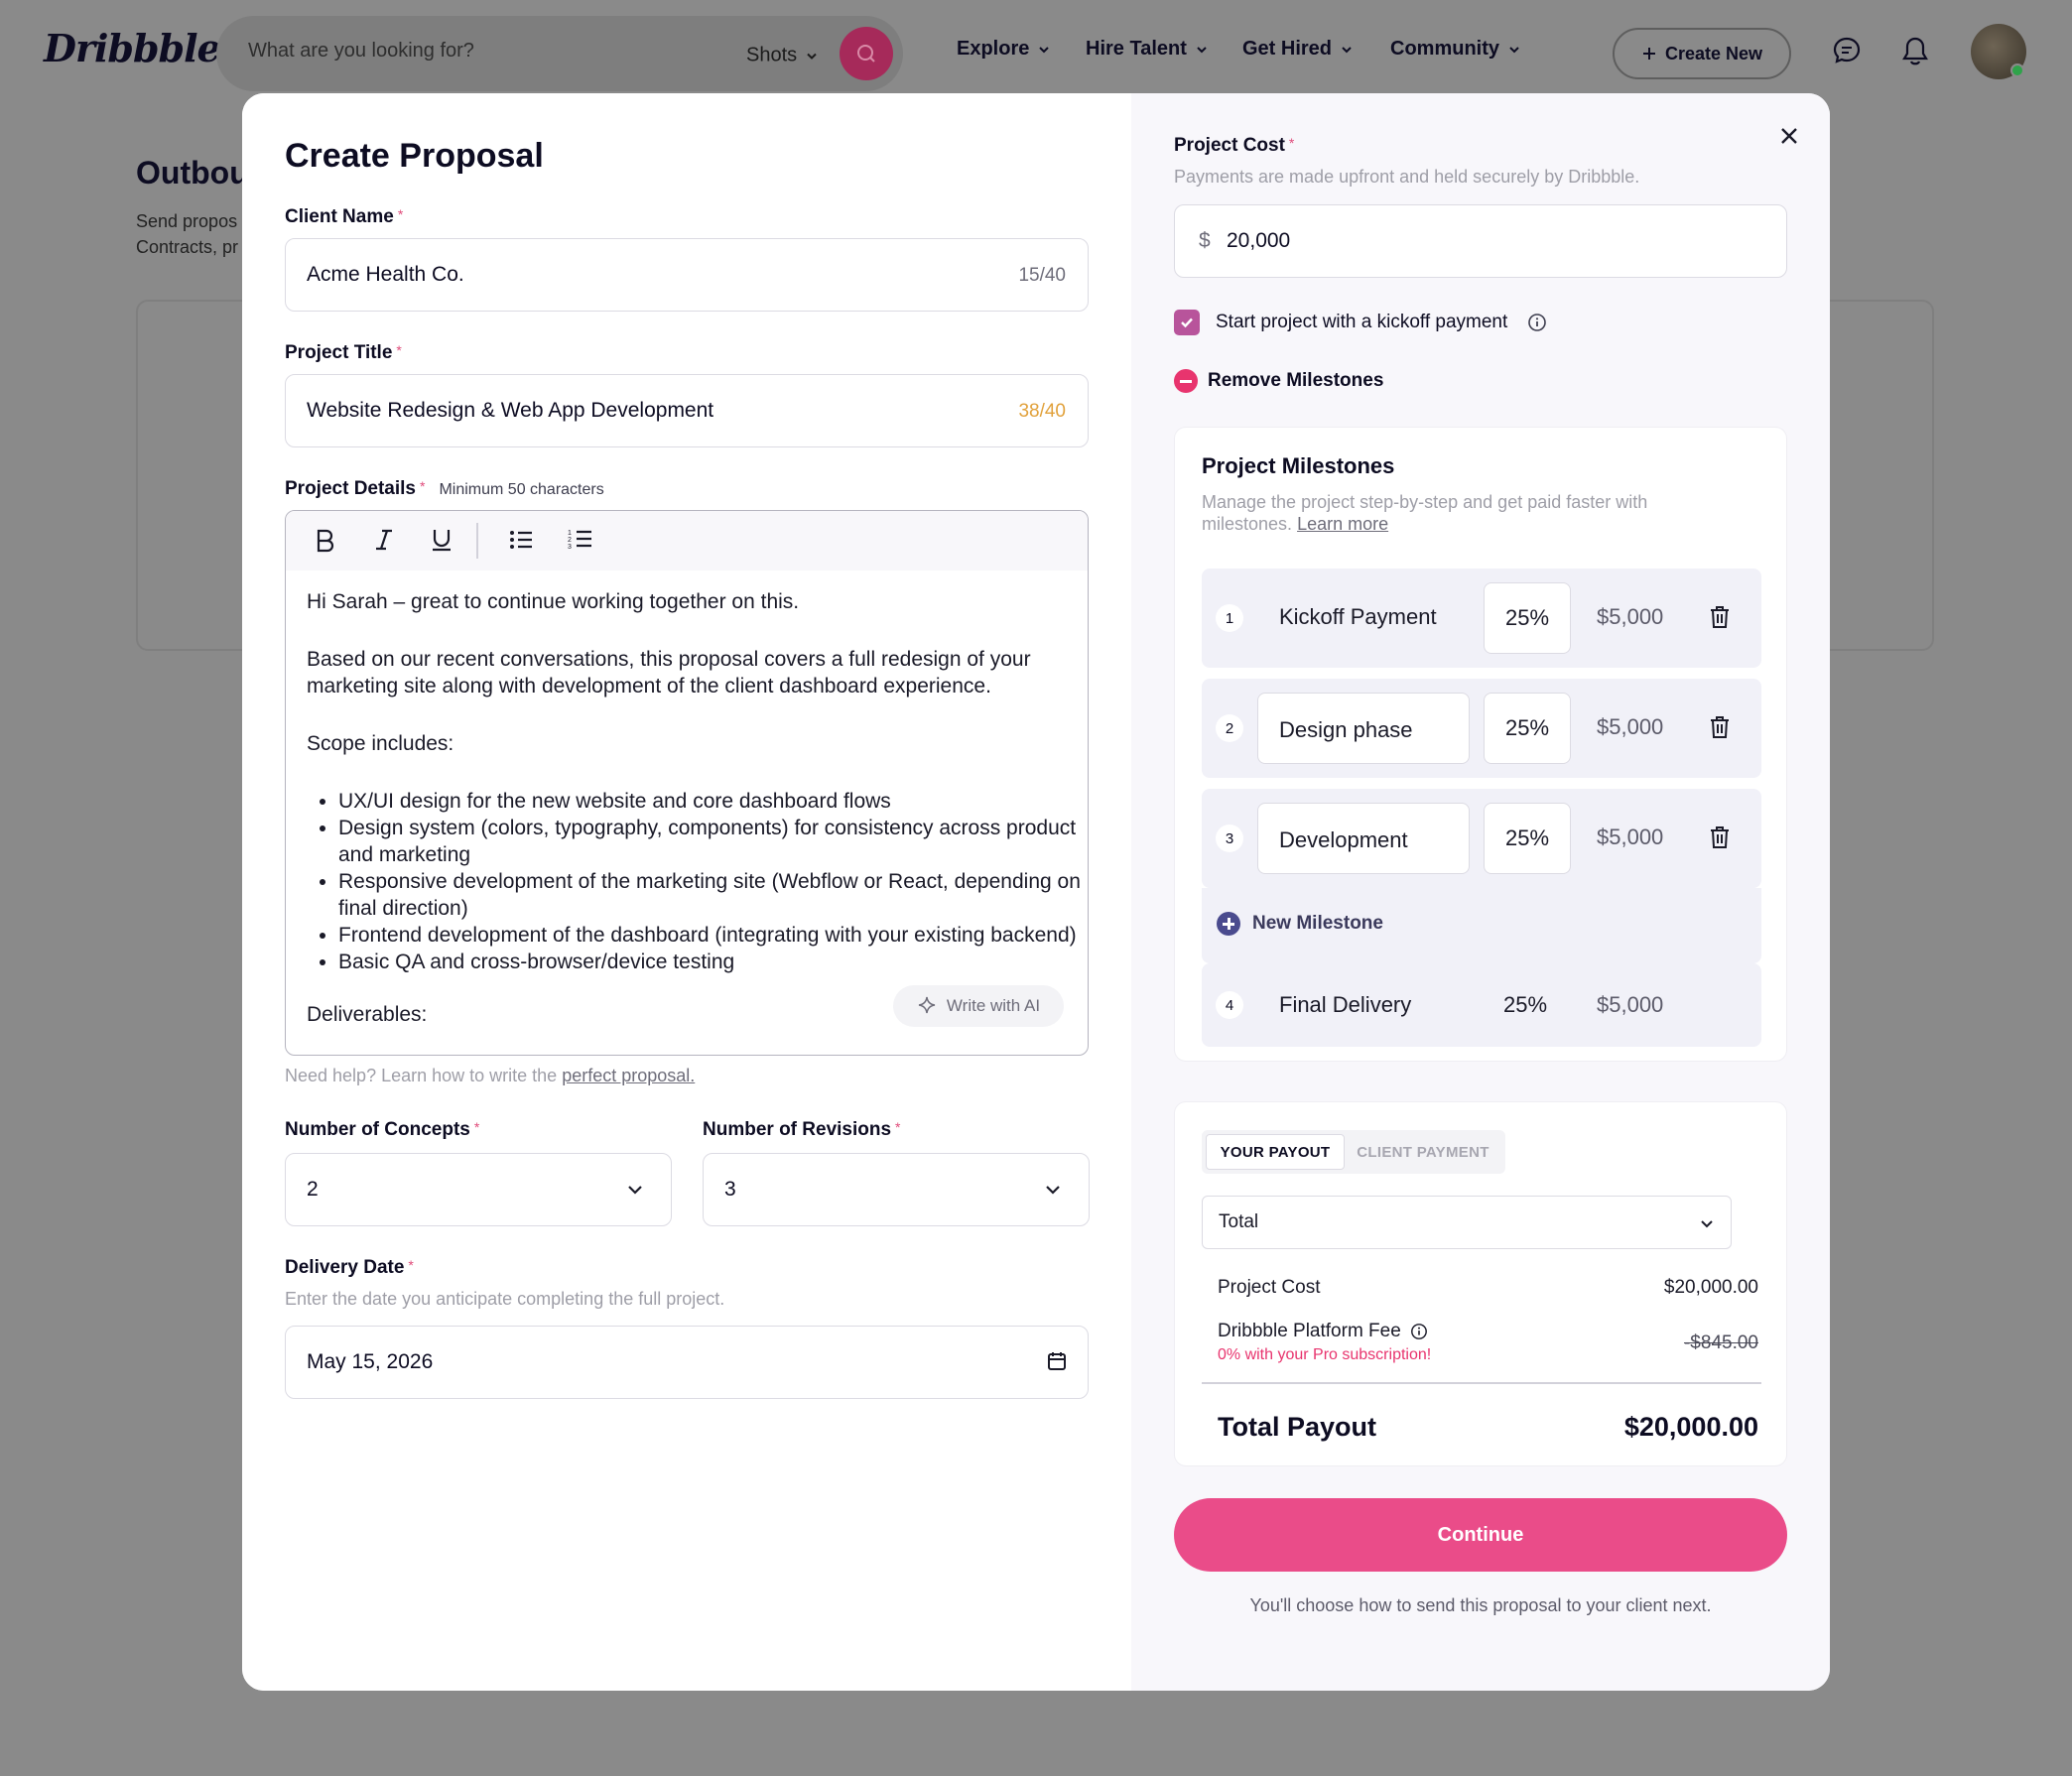  I want to click on sparkle-icon, so click(927, 1005).